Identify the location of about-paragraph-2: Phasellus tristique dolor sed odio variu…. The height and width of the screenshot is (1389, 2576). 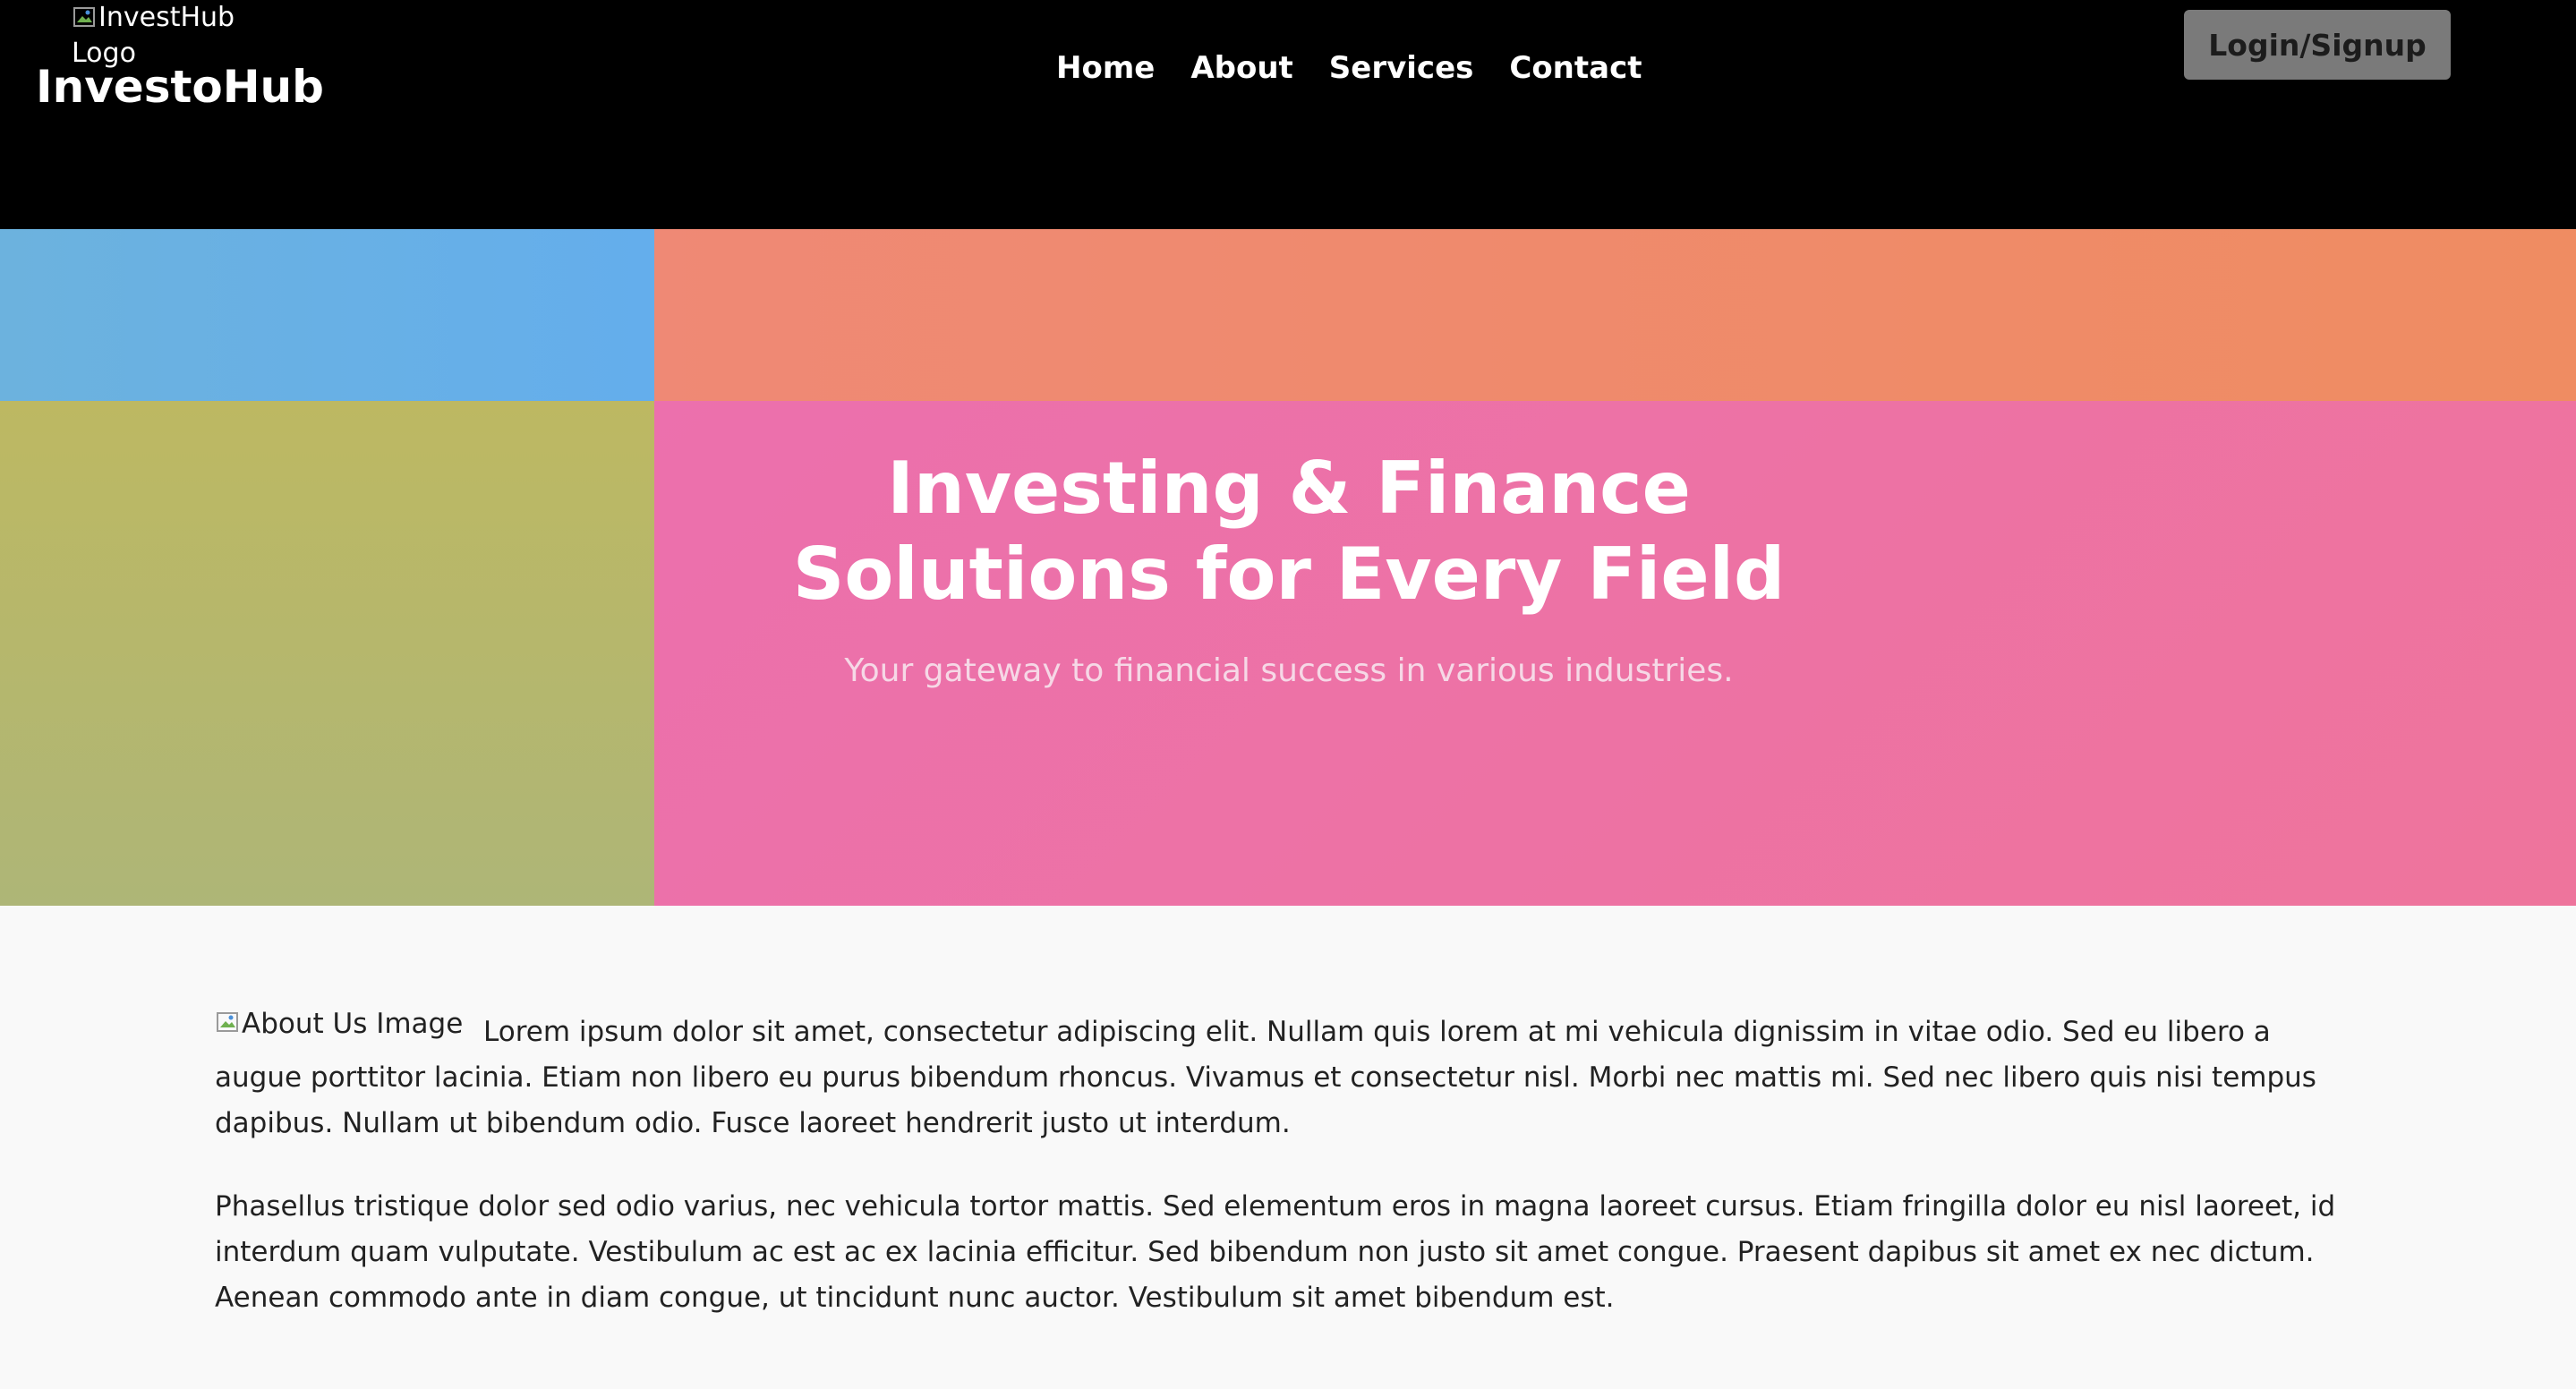
(1275, 1252).